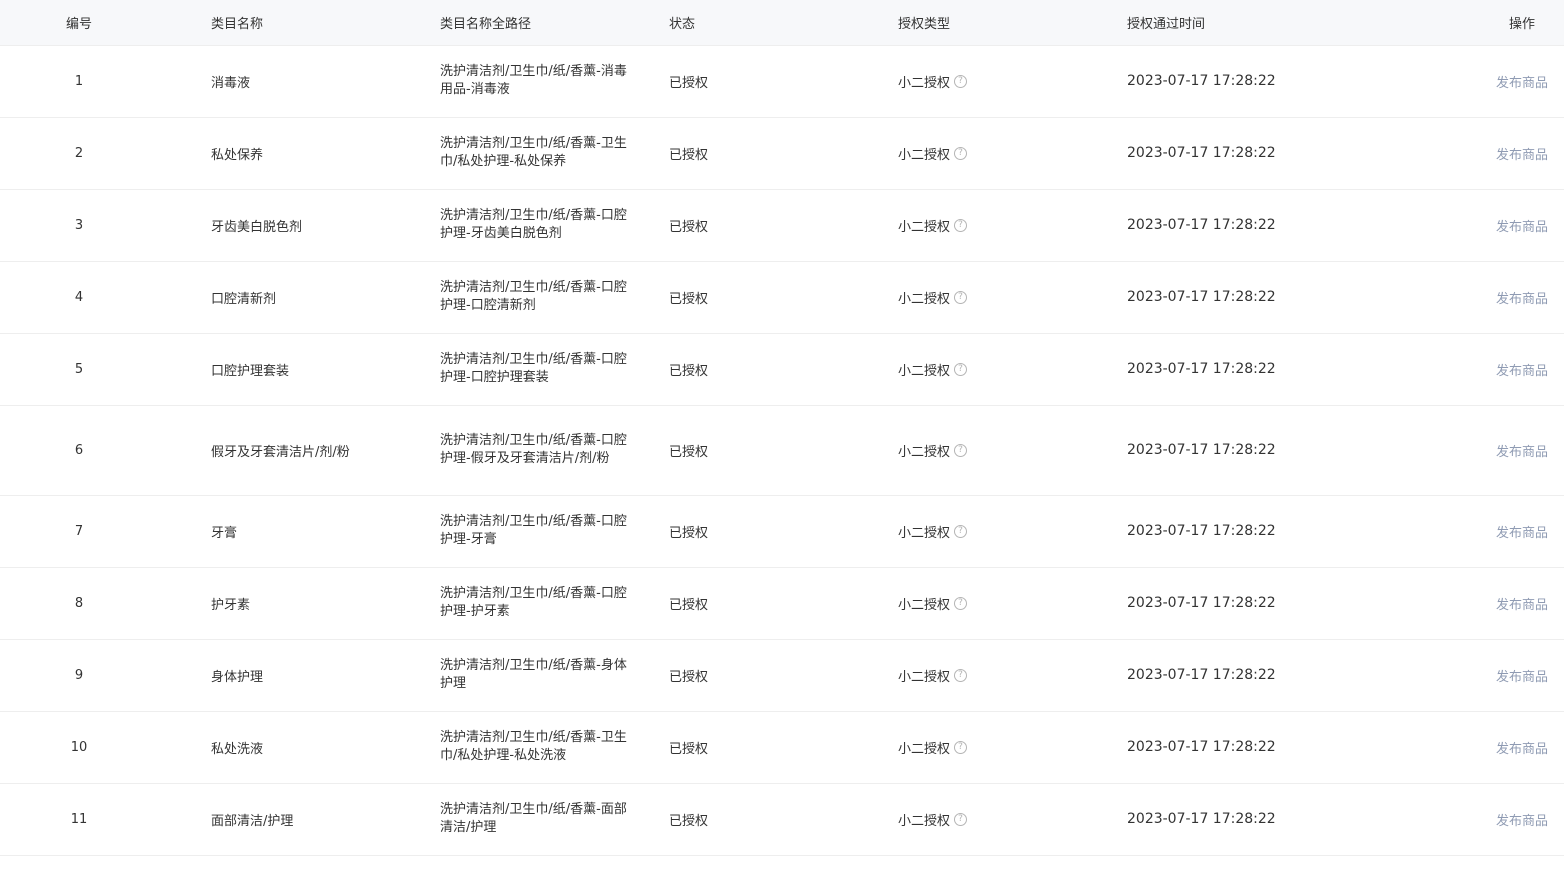 The image size is (1564, 870). What do you see at coordinates (244, 299) in the screenshot?
I see `category-name: 口腔清新剂` at bounding box center [244, 299].